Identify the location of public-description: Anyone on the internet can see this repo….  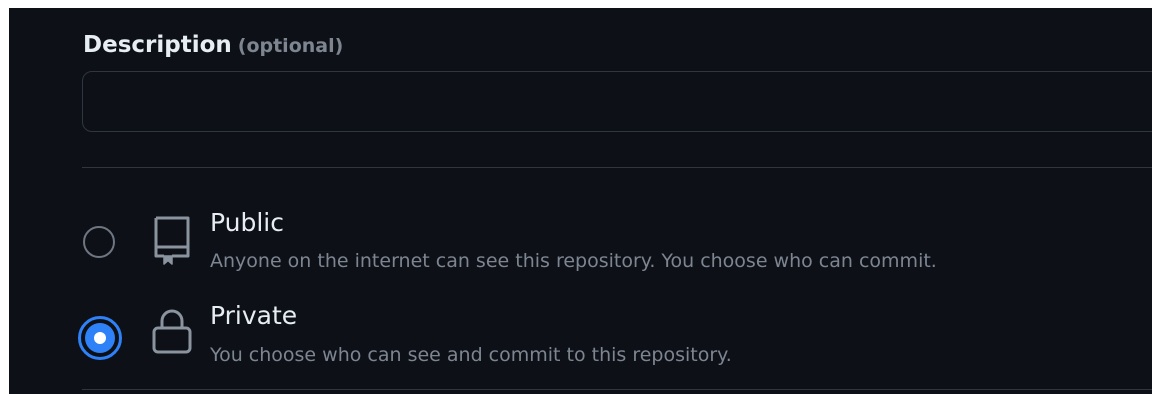
(573, 261).